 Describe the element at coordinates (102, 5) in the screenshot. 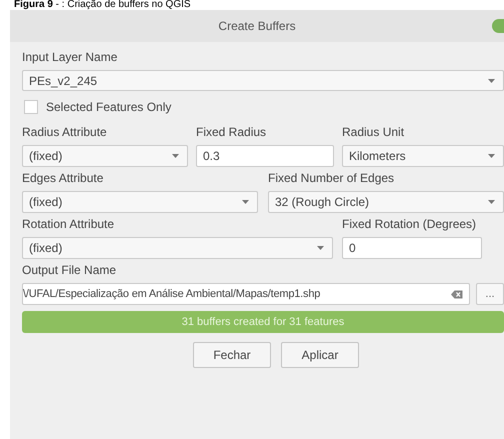

I see `caption: Figura 9 - : Criação de buffers no QGIS` at that location.